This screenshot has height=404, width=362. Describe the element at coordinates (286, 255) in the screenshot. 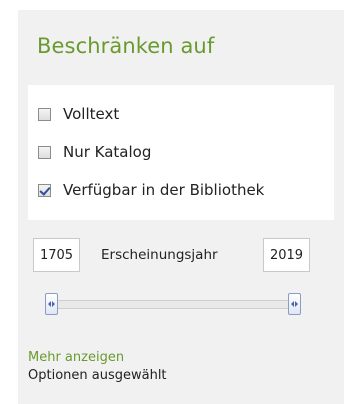

I see `year-to-input: 2019` at that location.